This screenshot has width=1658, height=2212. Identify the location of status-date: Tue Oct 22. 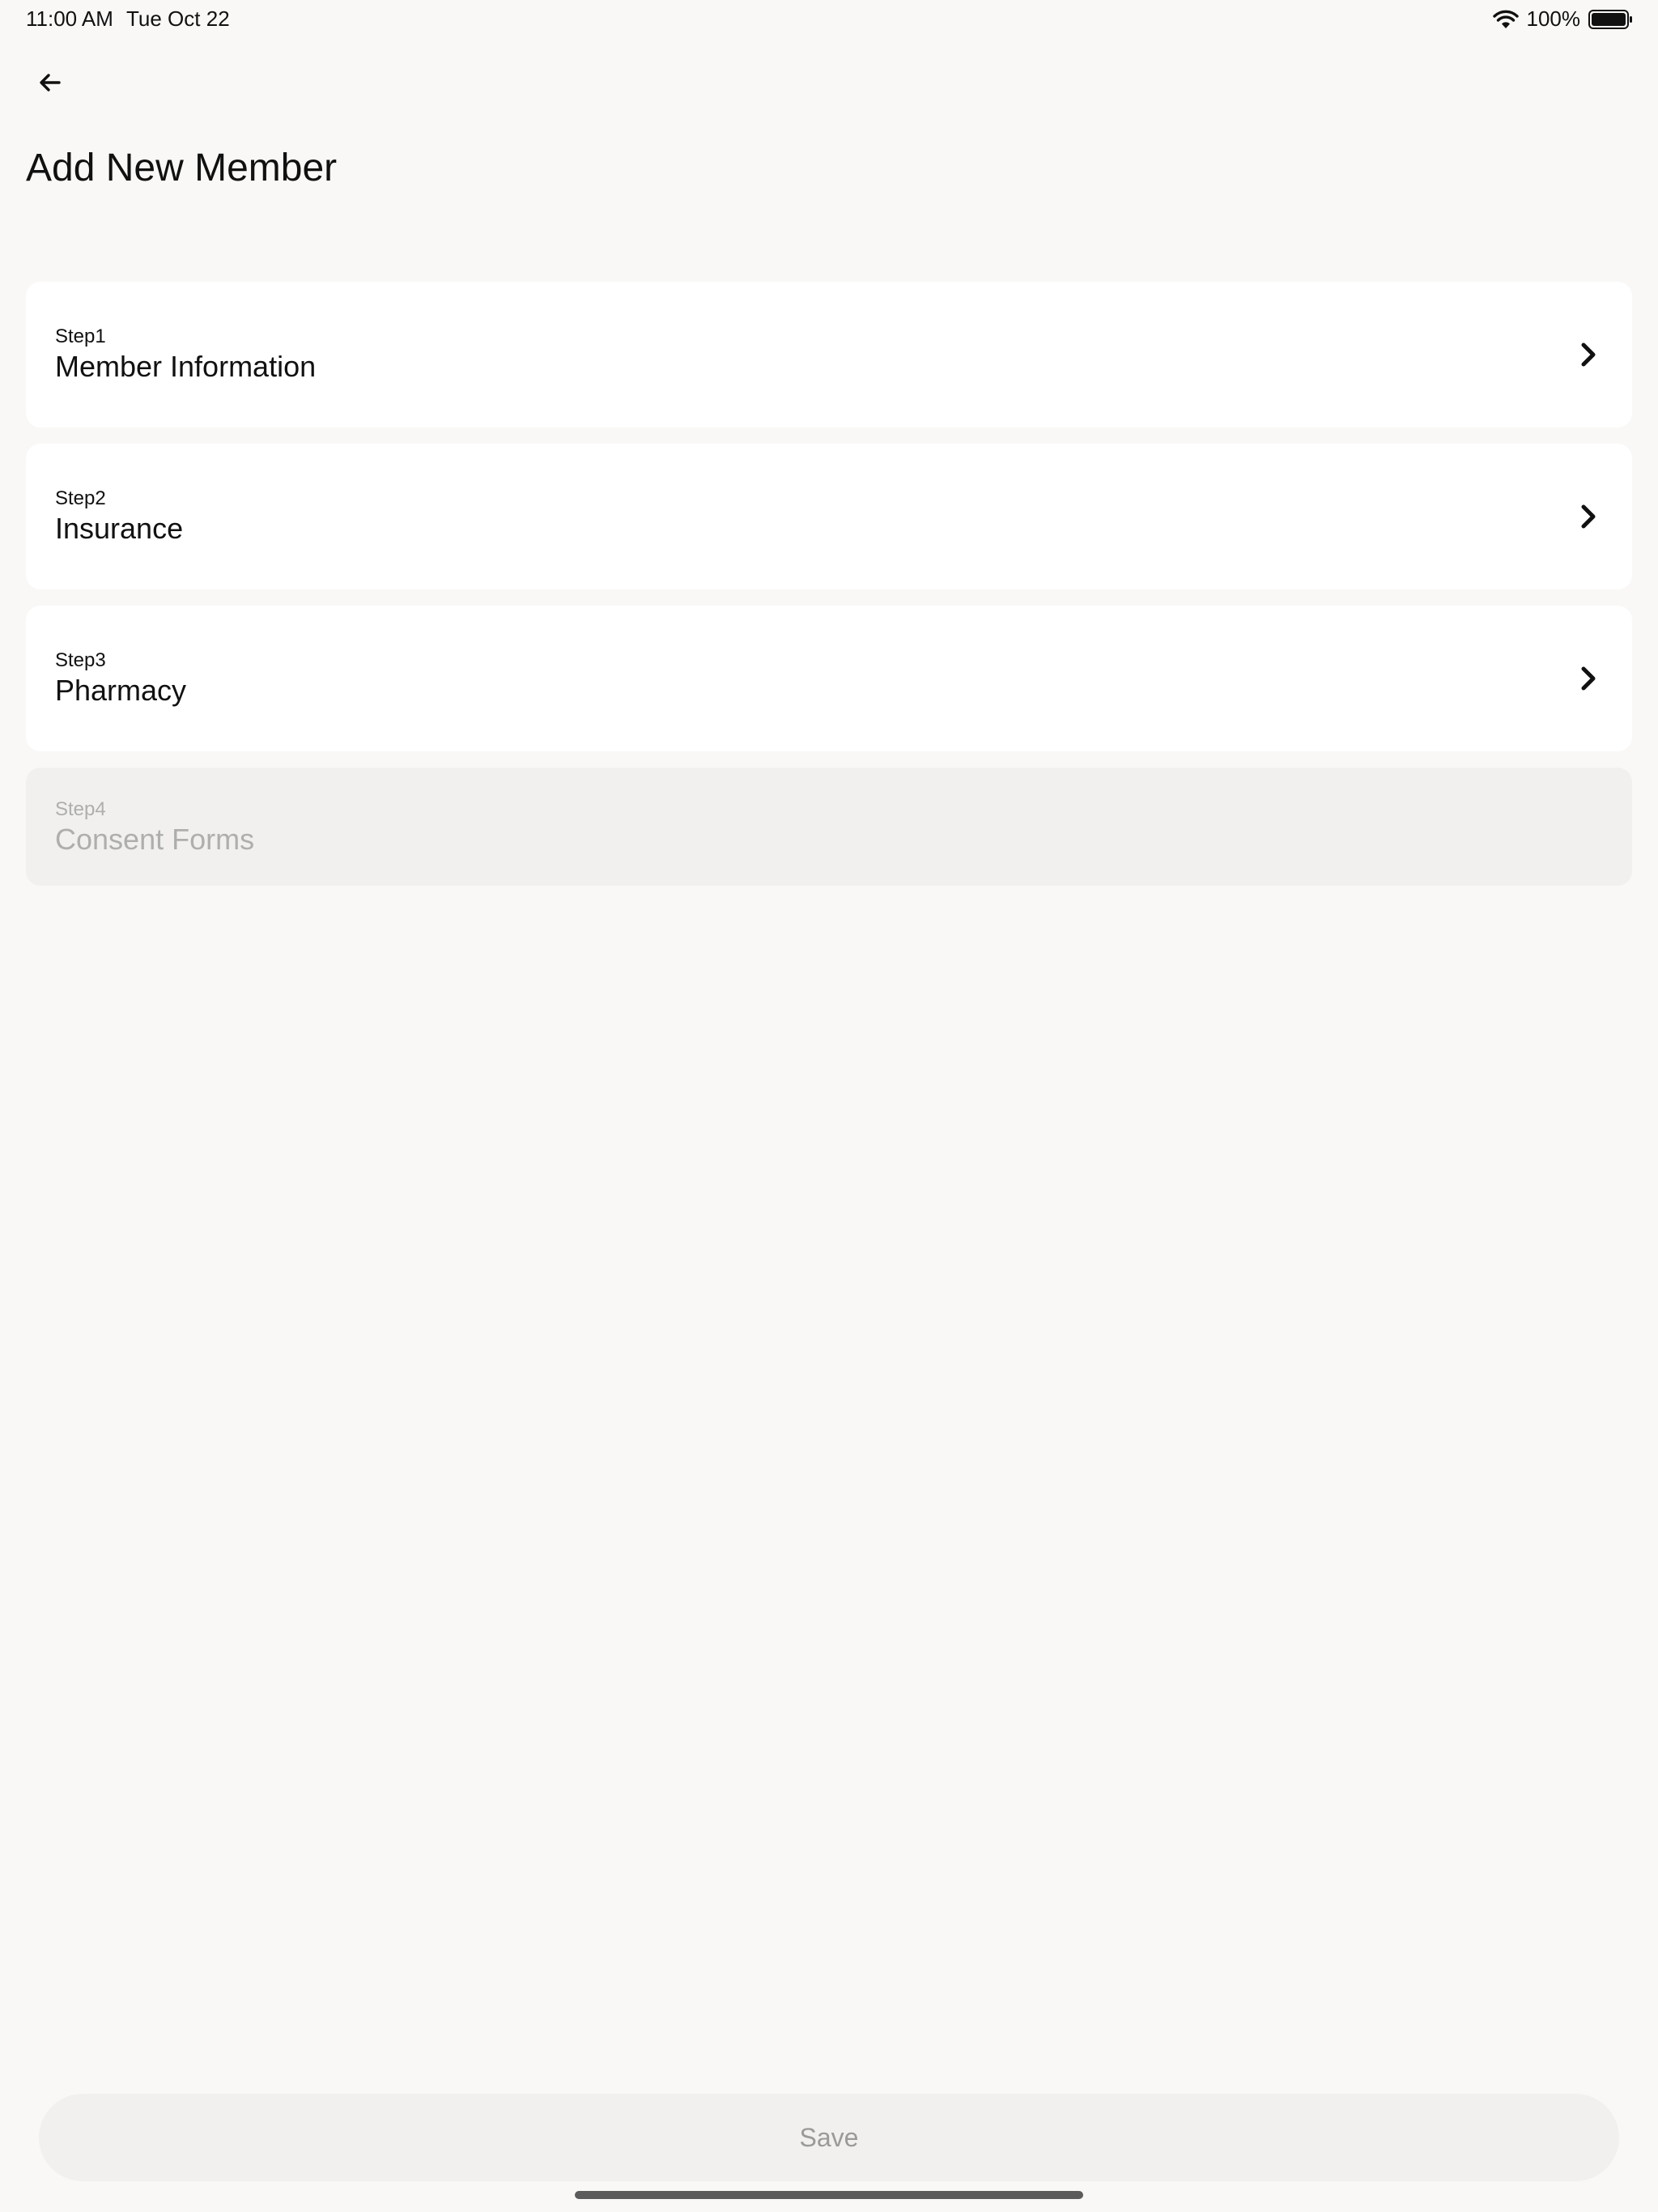
(178, 19).